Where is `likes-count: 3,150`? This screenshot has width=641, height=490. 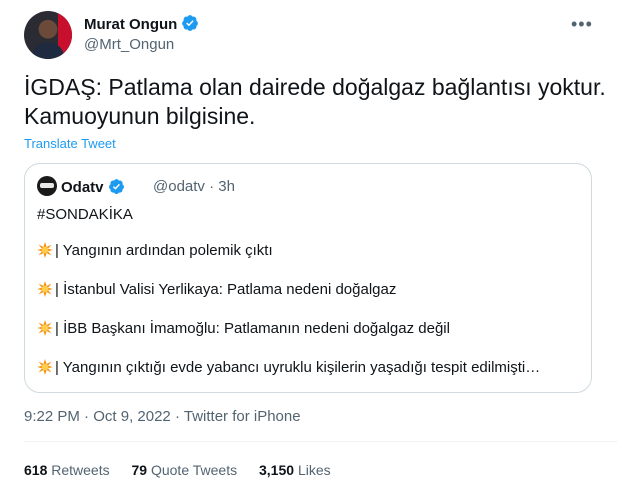 likes-count: 3,150 is located at coordinates (277, 470).